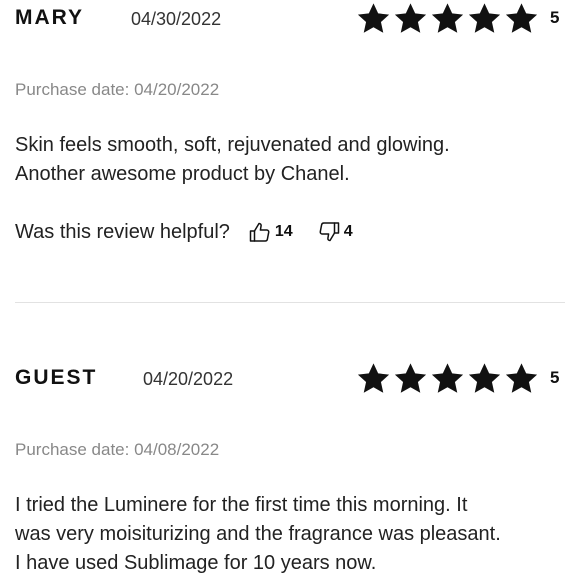 The width and height of the screenshot is (580, 580). What do you see at coordinates (117, 449) in the screenshot?
I see `purchase-date: Purchase date: 04/08/2022` at bounding box center [117, 449].